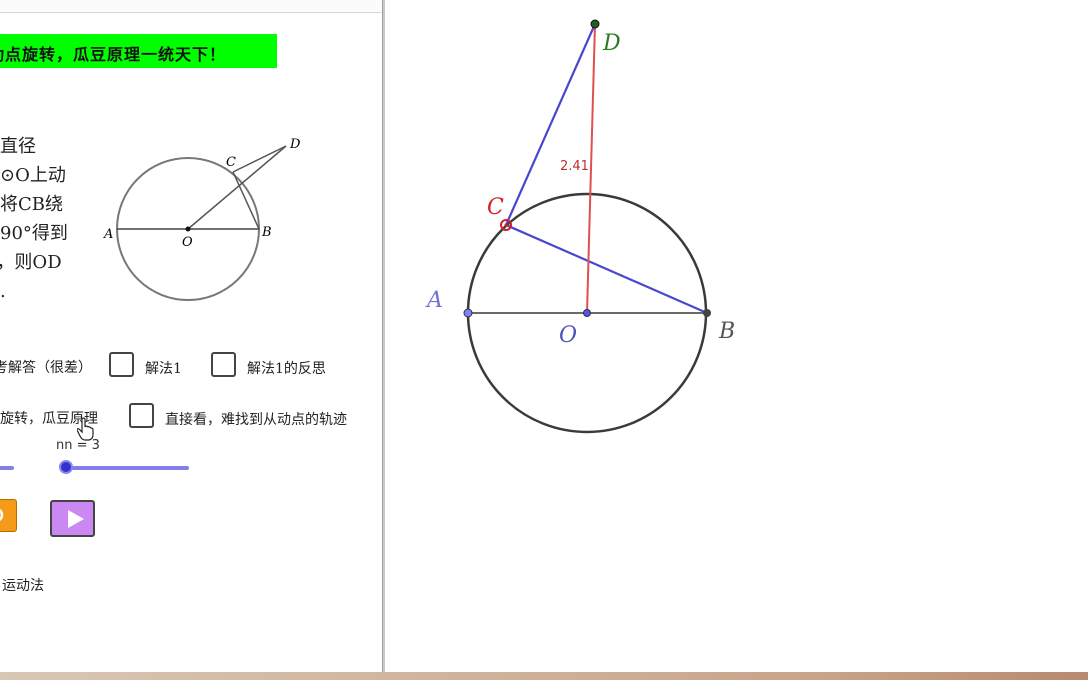 This screenshot has width=1088, height=680. Describe the element at coordinates (495, 207) in the screenshot. I see `label-c: C` at that location.